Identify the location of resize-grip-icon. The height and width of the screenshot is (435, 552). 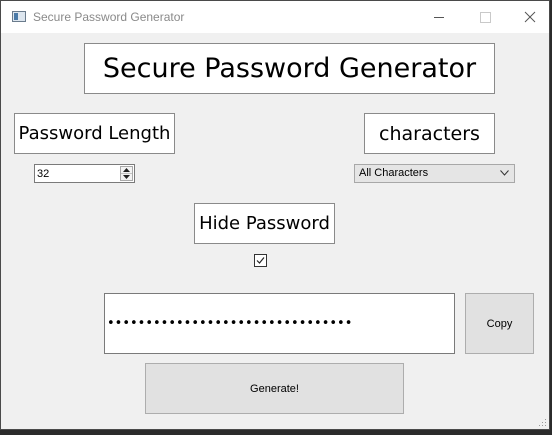
(543, 423).